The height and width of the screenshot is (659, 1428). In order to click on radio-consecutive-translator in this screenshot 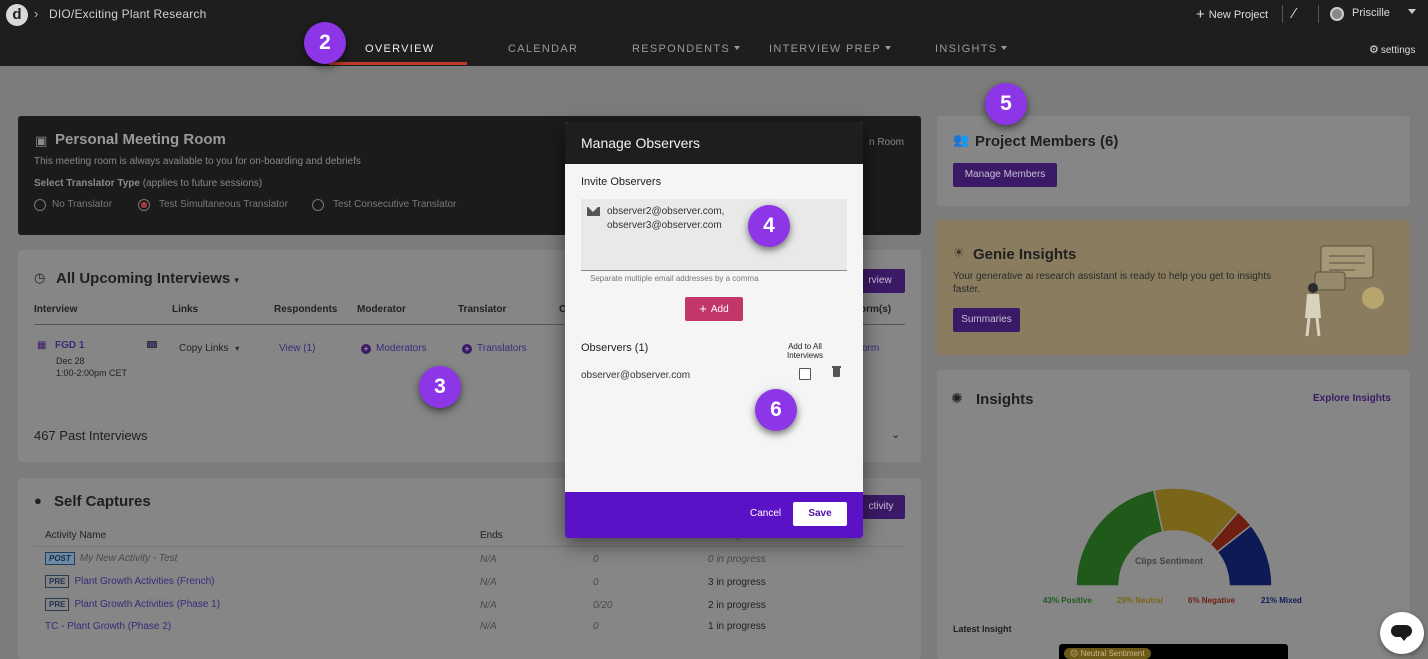, I will do `click(318, 205)`.